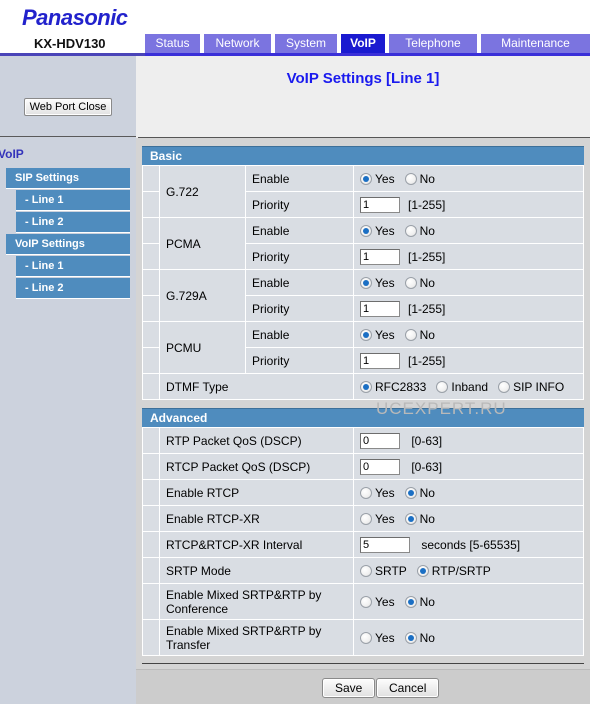 Image resolution: width=590 pixels, height=704 pixels. What do you see at coordinates (410, 334) in the screenshot?
I see `radio-pcmu-enable-no` at bounding box center [410, 334].